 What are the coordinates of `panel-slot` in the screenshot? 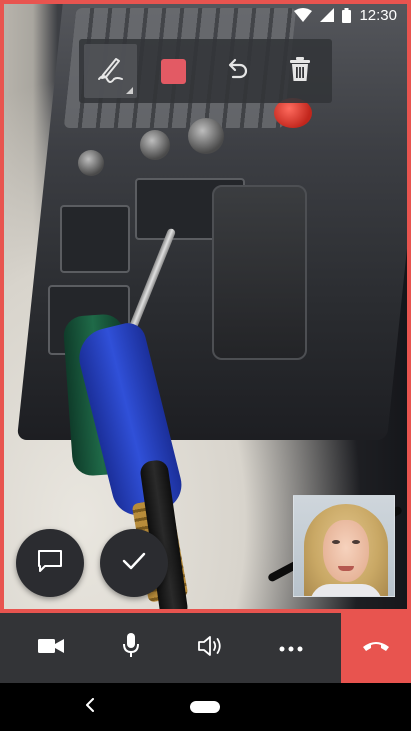 It's located at (95, 239).